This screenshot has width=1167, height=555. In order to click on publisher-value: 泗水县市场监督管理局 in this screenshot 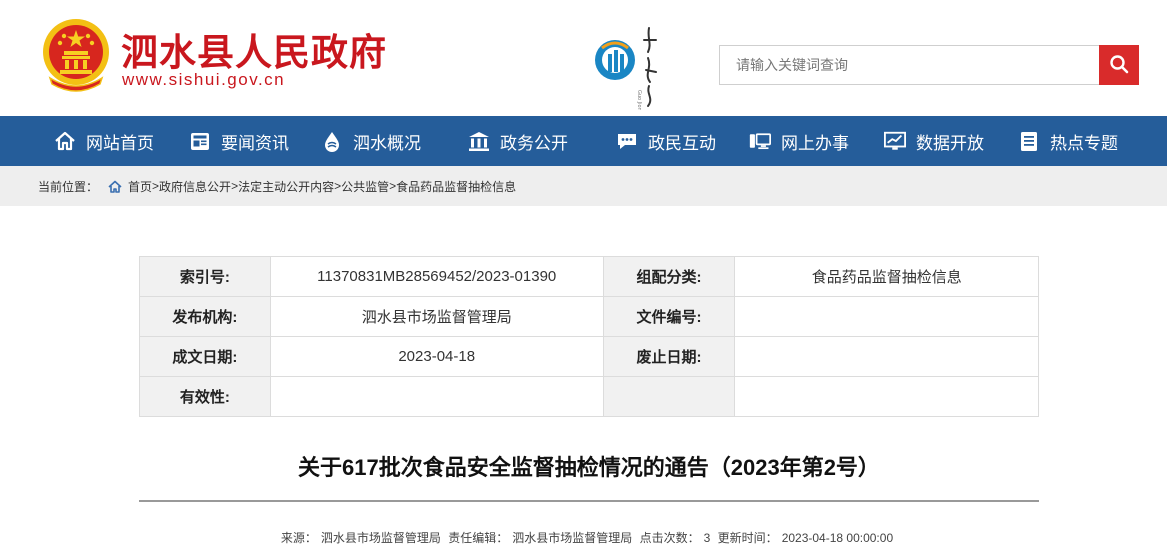, I will do `click(436, 316)`.